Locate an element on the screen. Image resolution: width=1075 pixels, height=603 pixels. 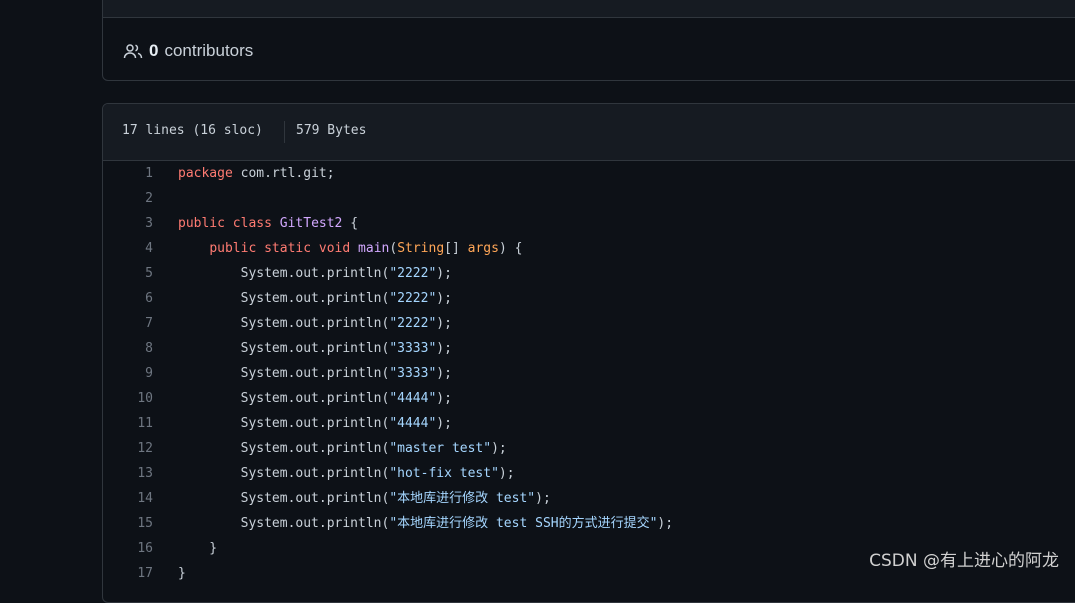
code-token: com.rtl.git; is located at coordinates (284, 173).